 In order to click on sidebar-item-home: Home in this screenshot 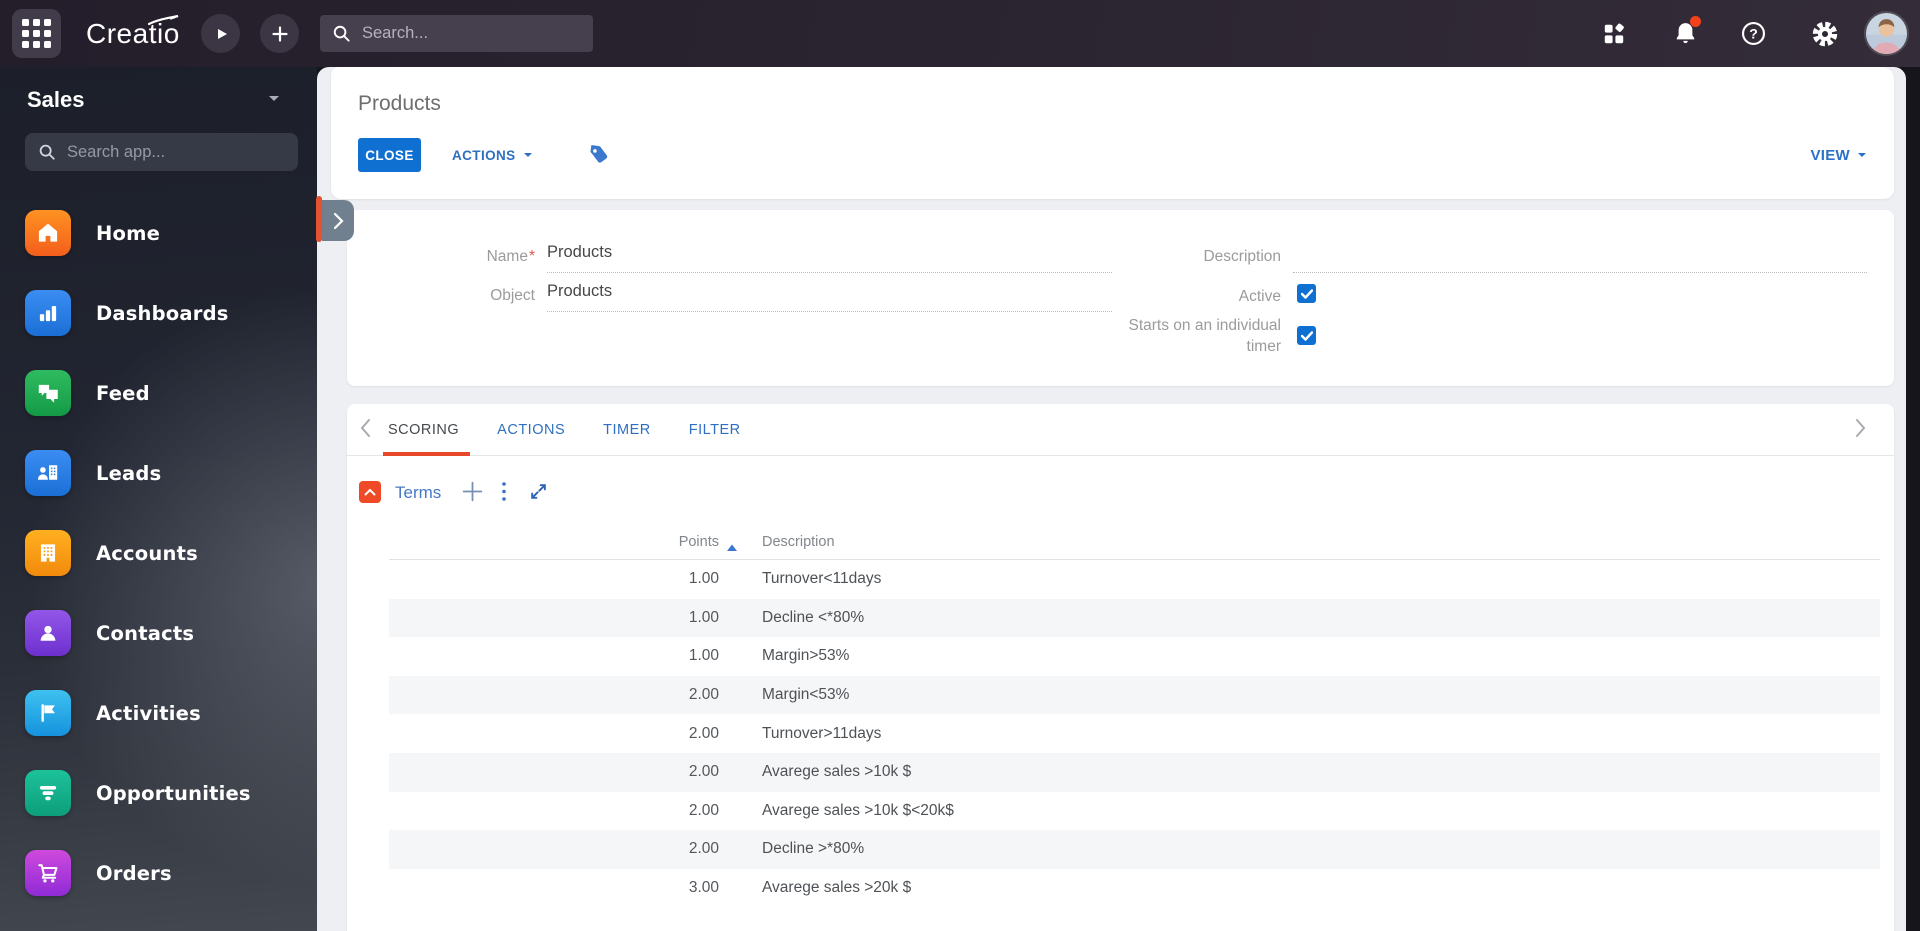, I will do `click(158, 233)`.